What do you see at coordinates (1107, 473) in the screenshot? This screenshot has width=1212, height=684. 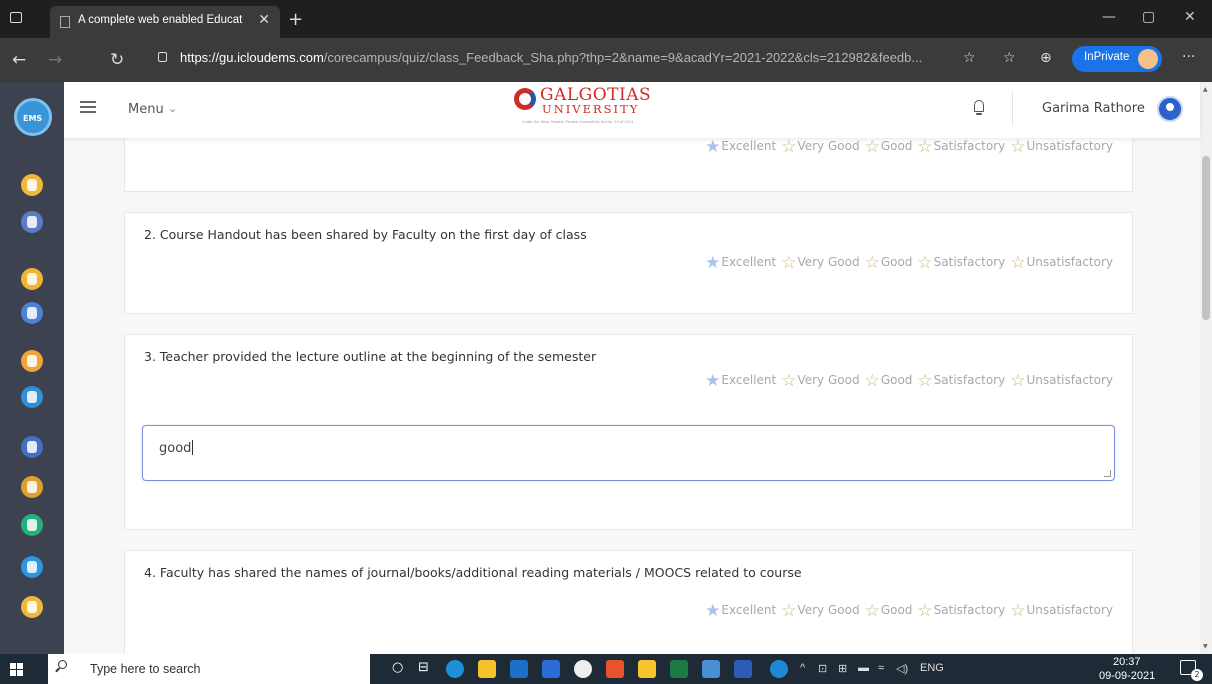 I see `resize-grip-icon` at bounding box center [1107, 473].